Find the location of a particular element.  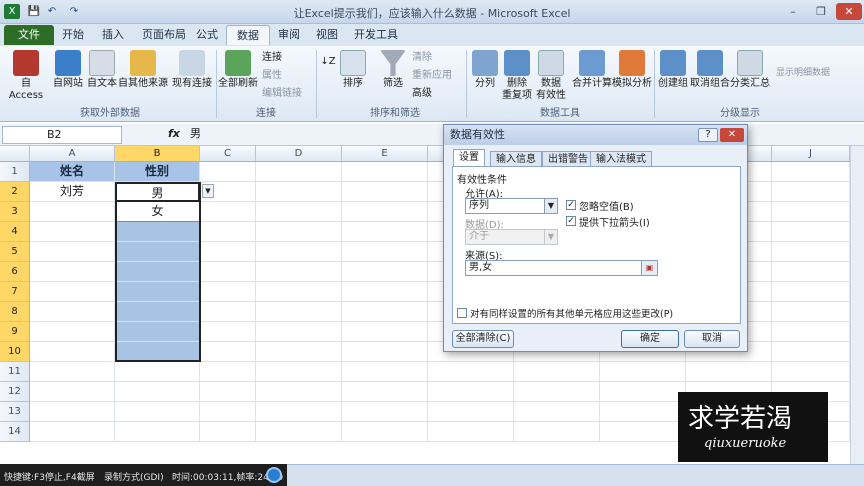

tab-developer: 开发工具 is located at coordinates (376, 35).